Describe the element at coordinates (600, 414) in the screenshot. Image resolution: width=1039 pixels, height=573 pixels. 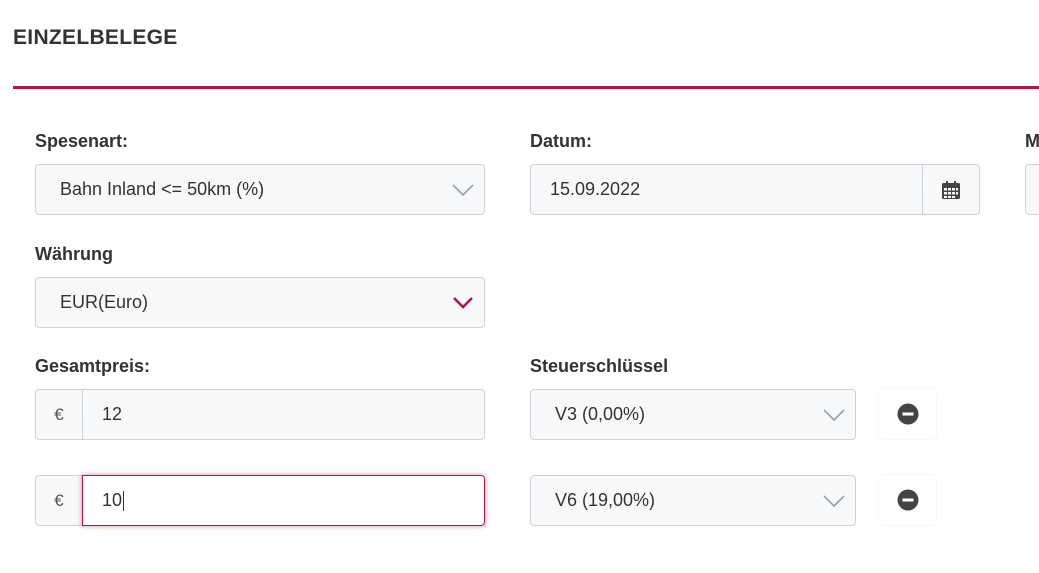
I see `tax-key-value: V3 (0,00%)` at that location.